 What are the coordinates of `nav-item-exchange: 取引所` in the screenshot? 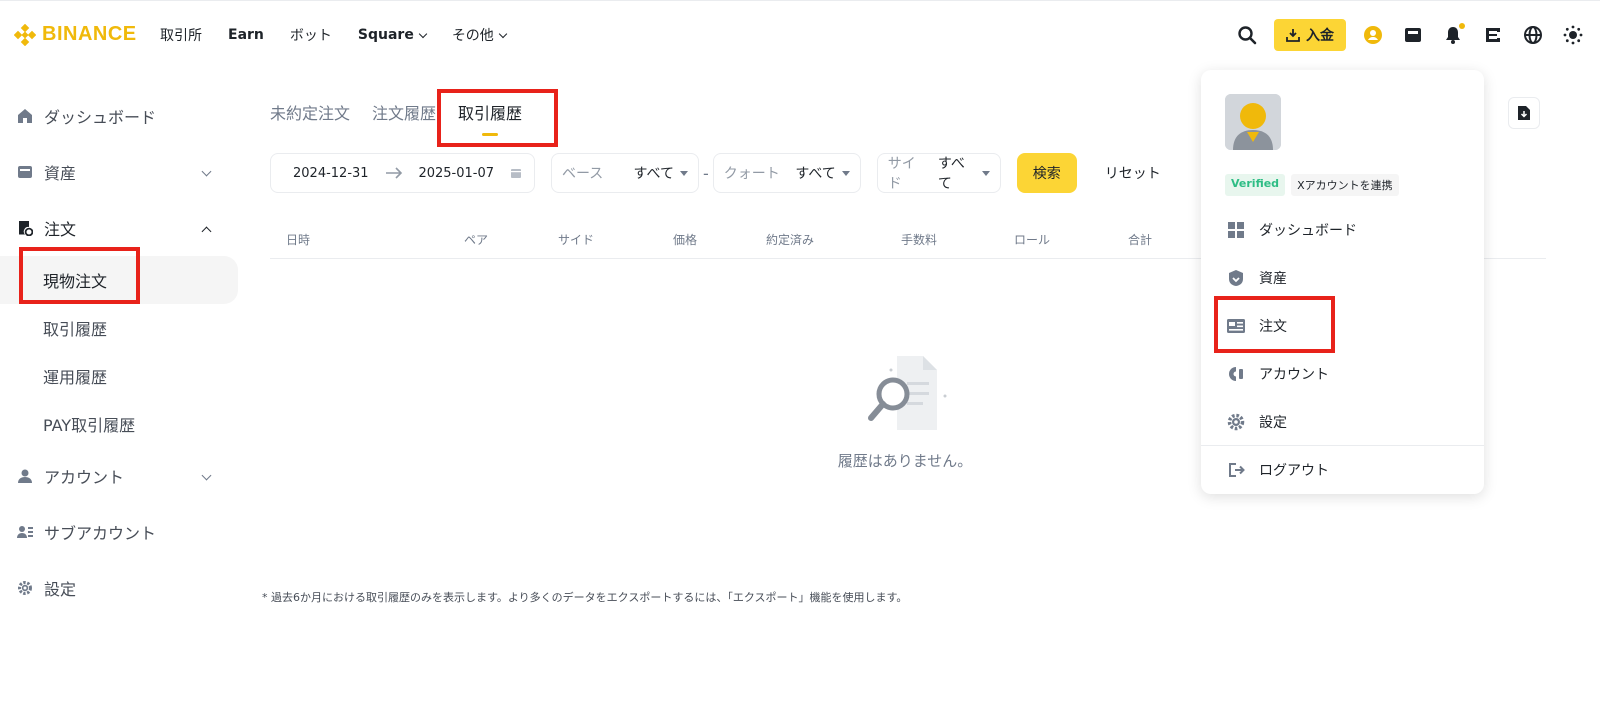 It's located at (181, 35).